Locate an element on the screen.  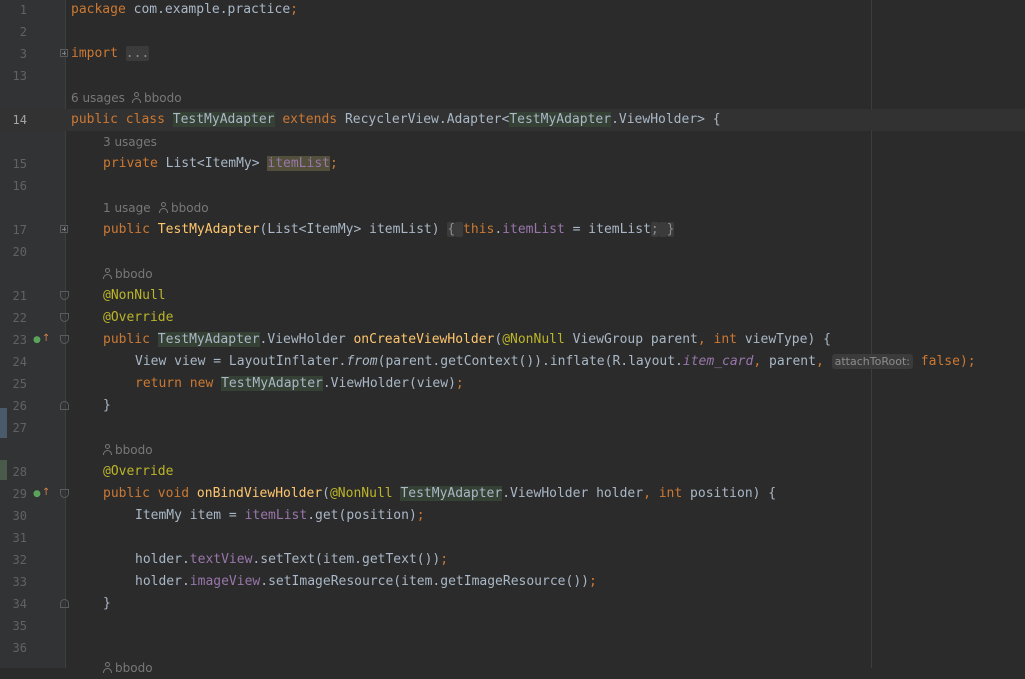
code-text: package com.example.practice; is located at coordinates (184, 10).